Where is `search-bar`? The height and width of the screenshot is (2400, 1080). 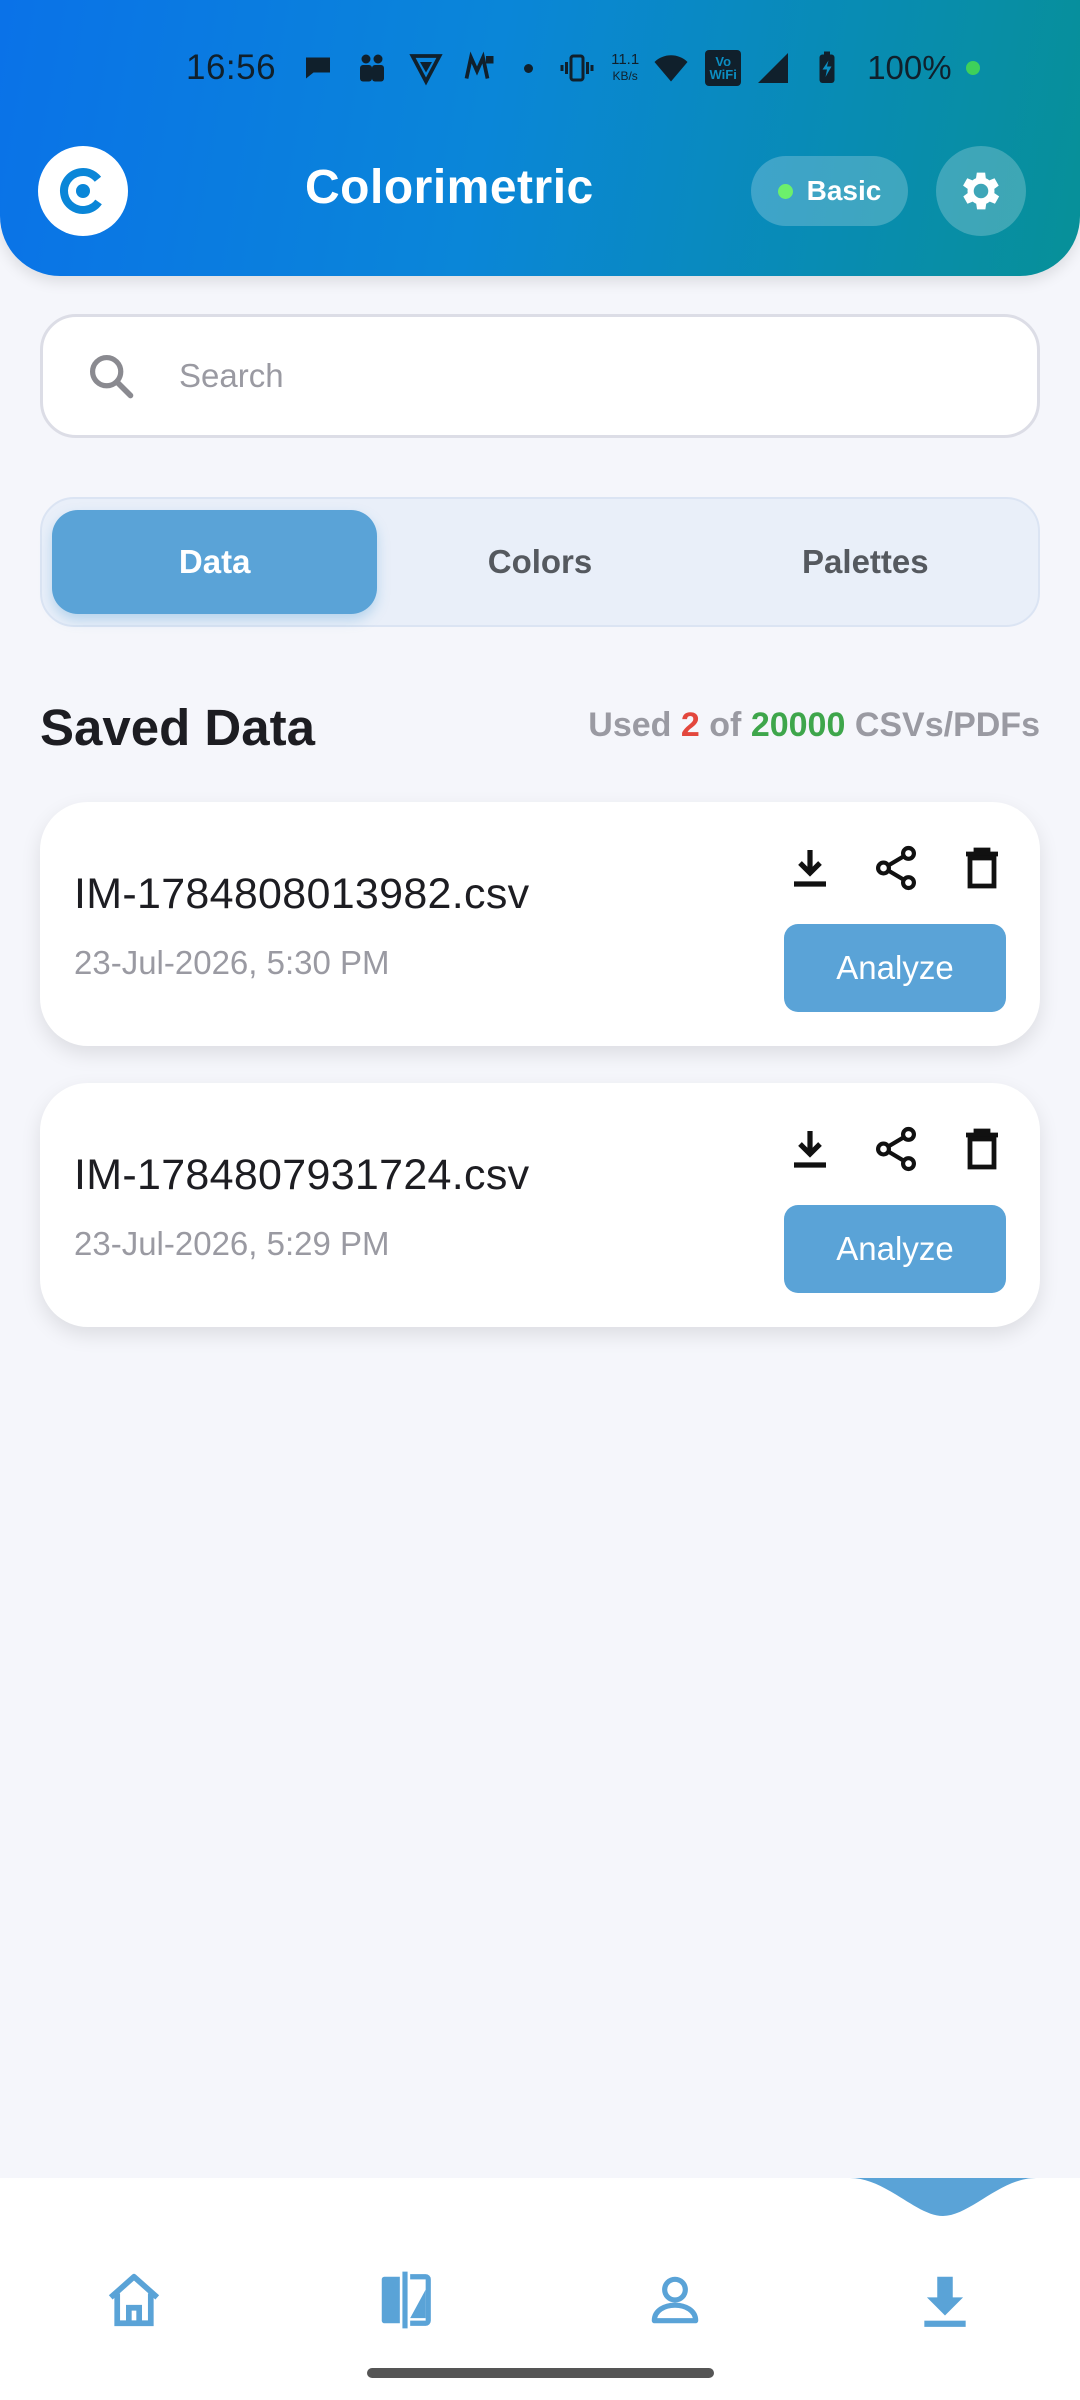
search-bar is located at coordinates (540, 376).